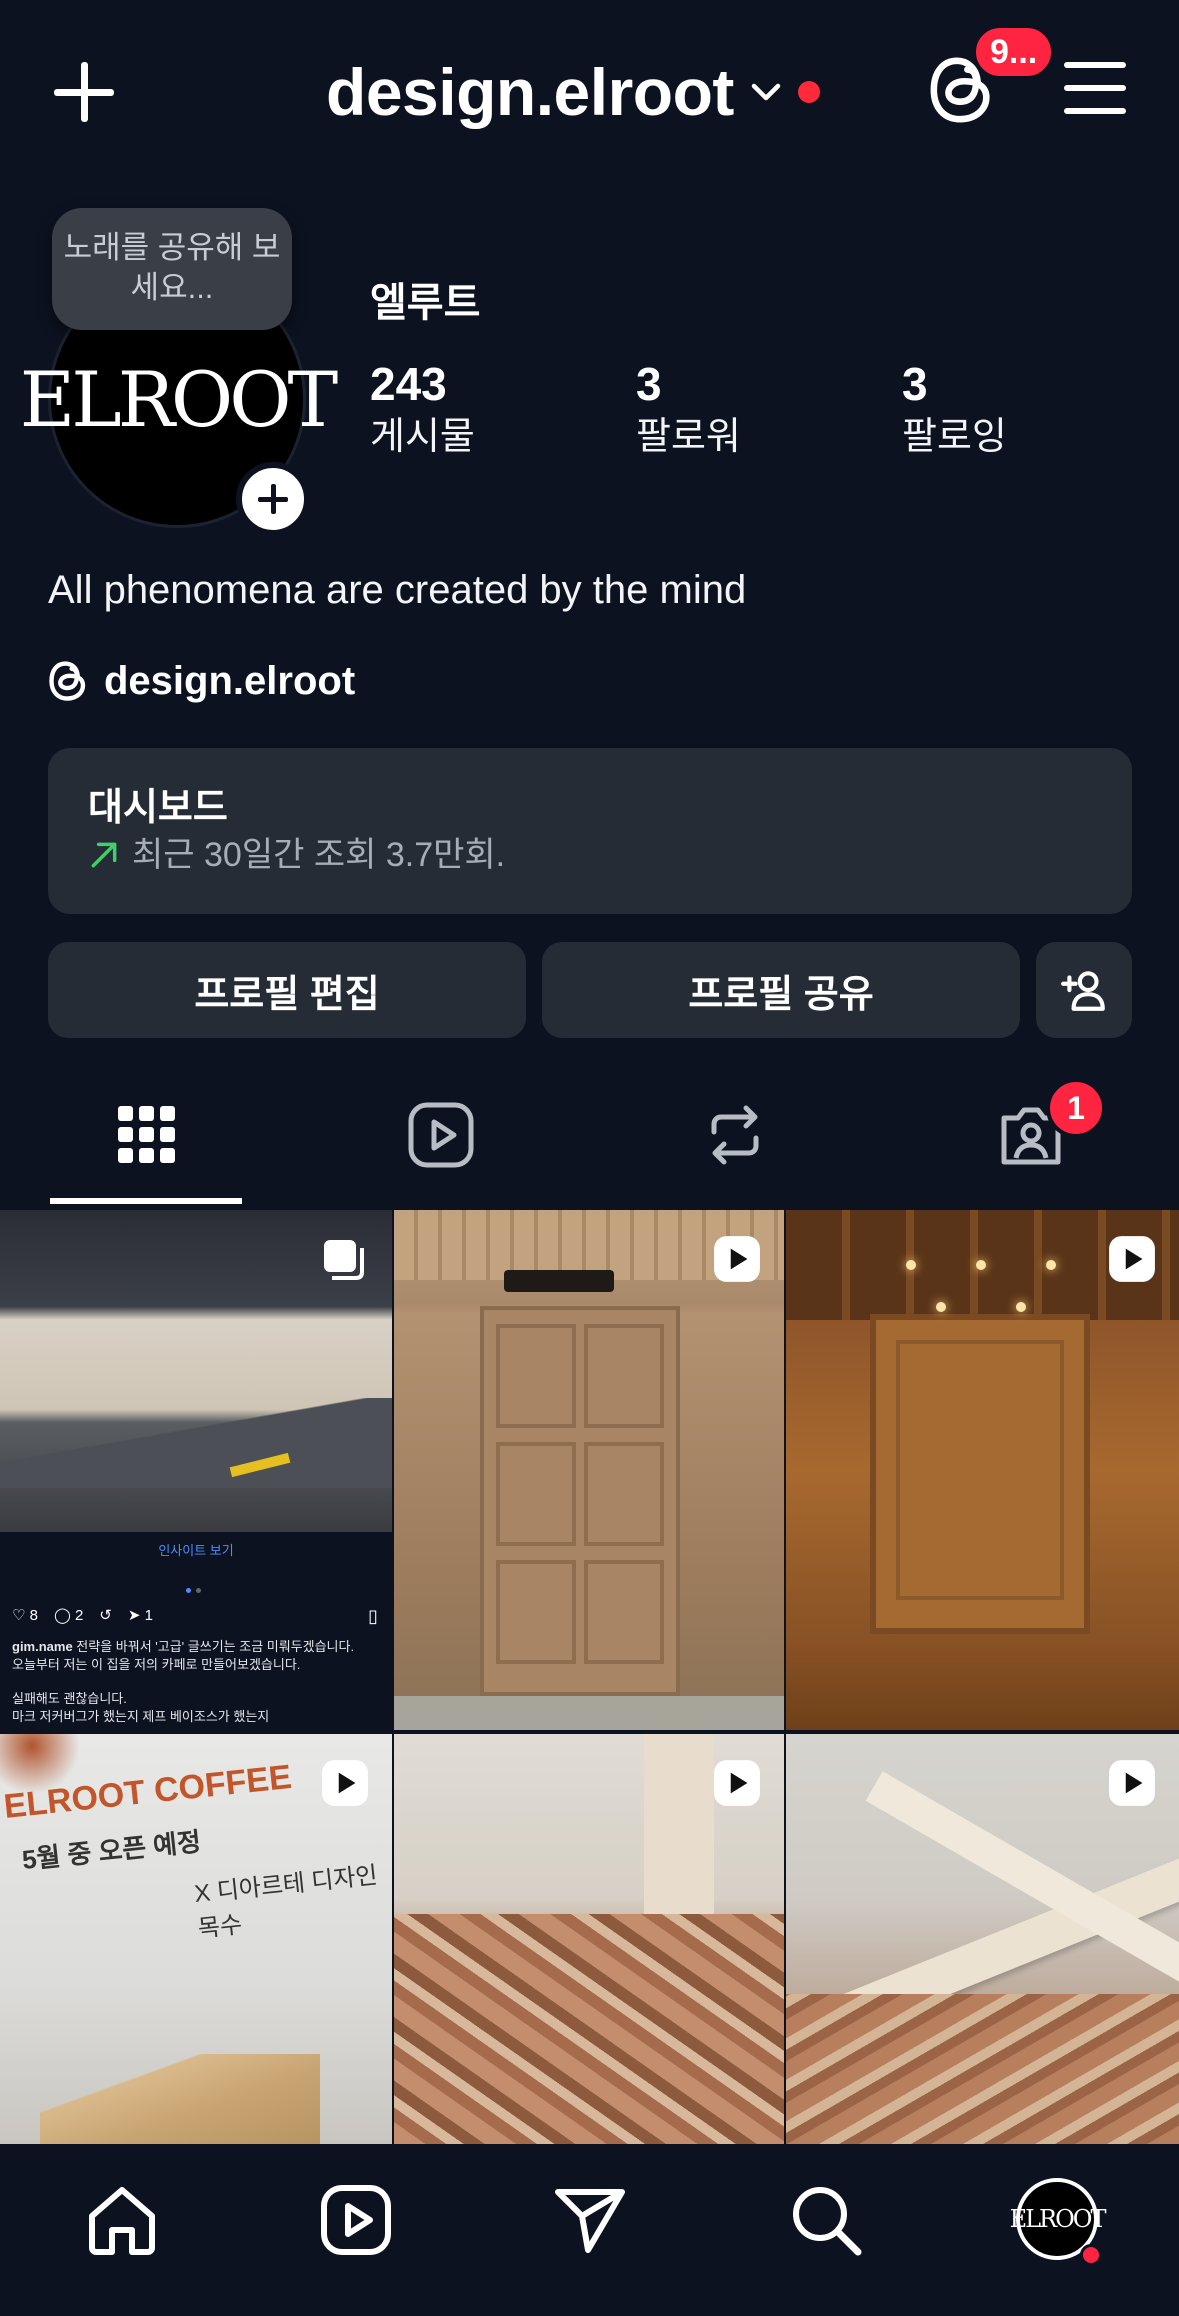  What do you see at coordinates (79, 1615) in the screenshot?
I see `post-1-comments: 2` at bounding box center [79, 1615].